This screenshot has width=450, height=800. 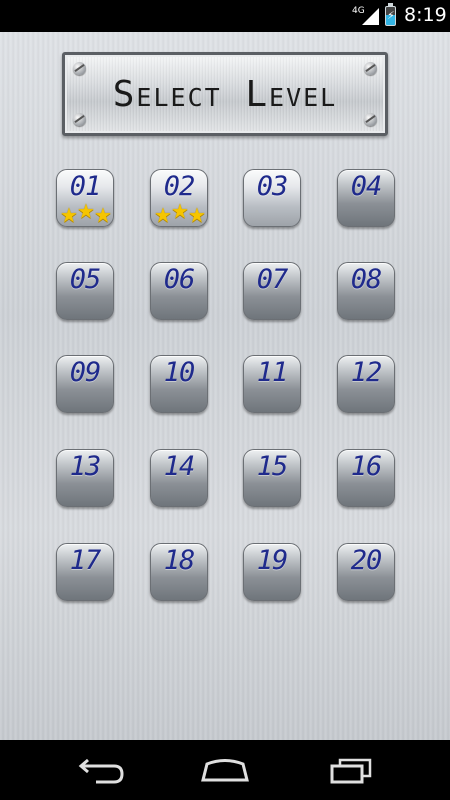 I want to click on level-number: 08, so click(x=366, y=279).